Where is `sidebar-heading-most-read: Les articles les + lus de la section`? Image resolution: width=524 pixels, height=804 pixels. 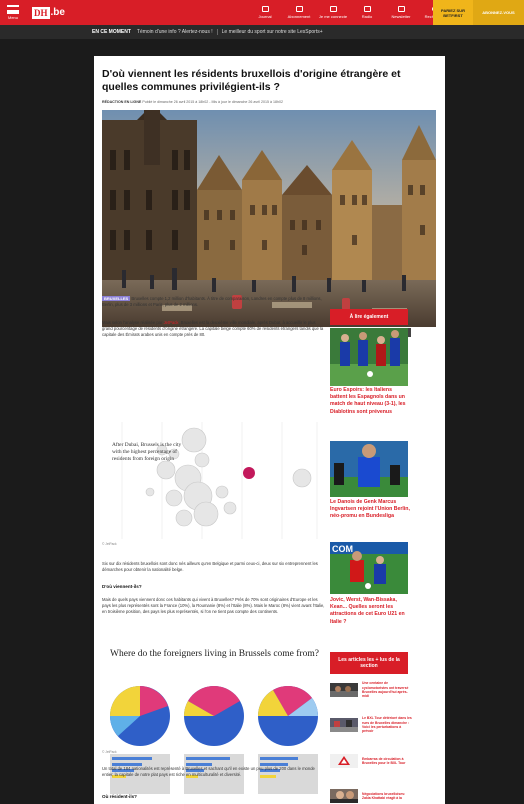 sidebar-heading-most-read: Les articles les + lus de la section is located at coordinates (369, 663).